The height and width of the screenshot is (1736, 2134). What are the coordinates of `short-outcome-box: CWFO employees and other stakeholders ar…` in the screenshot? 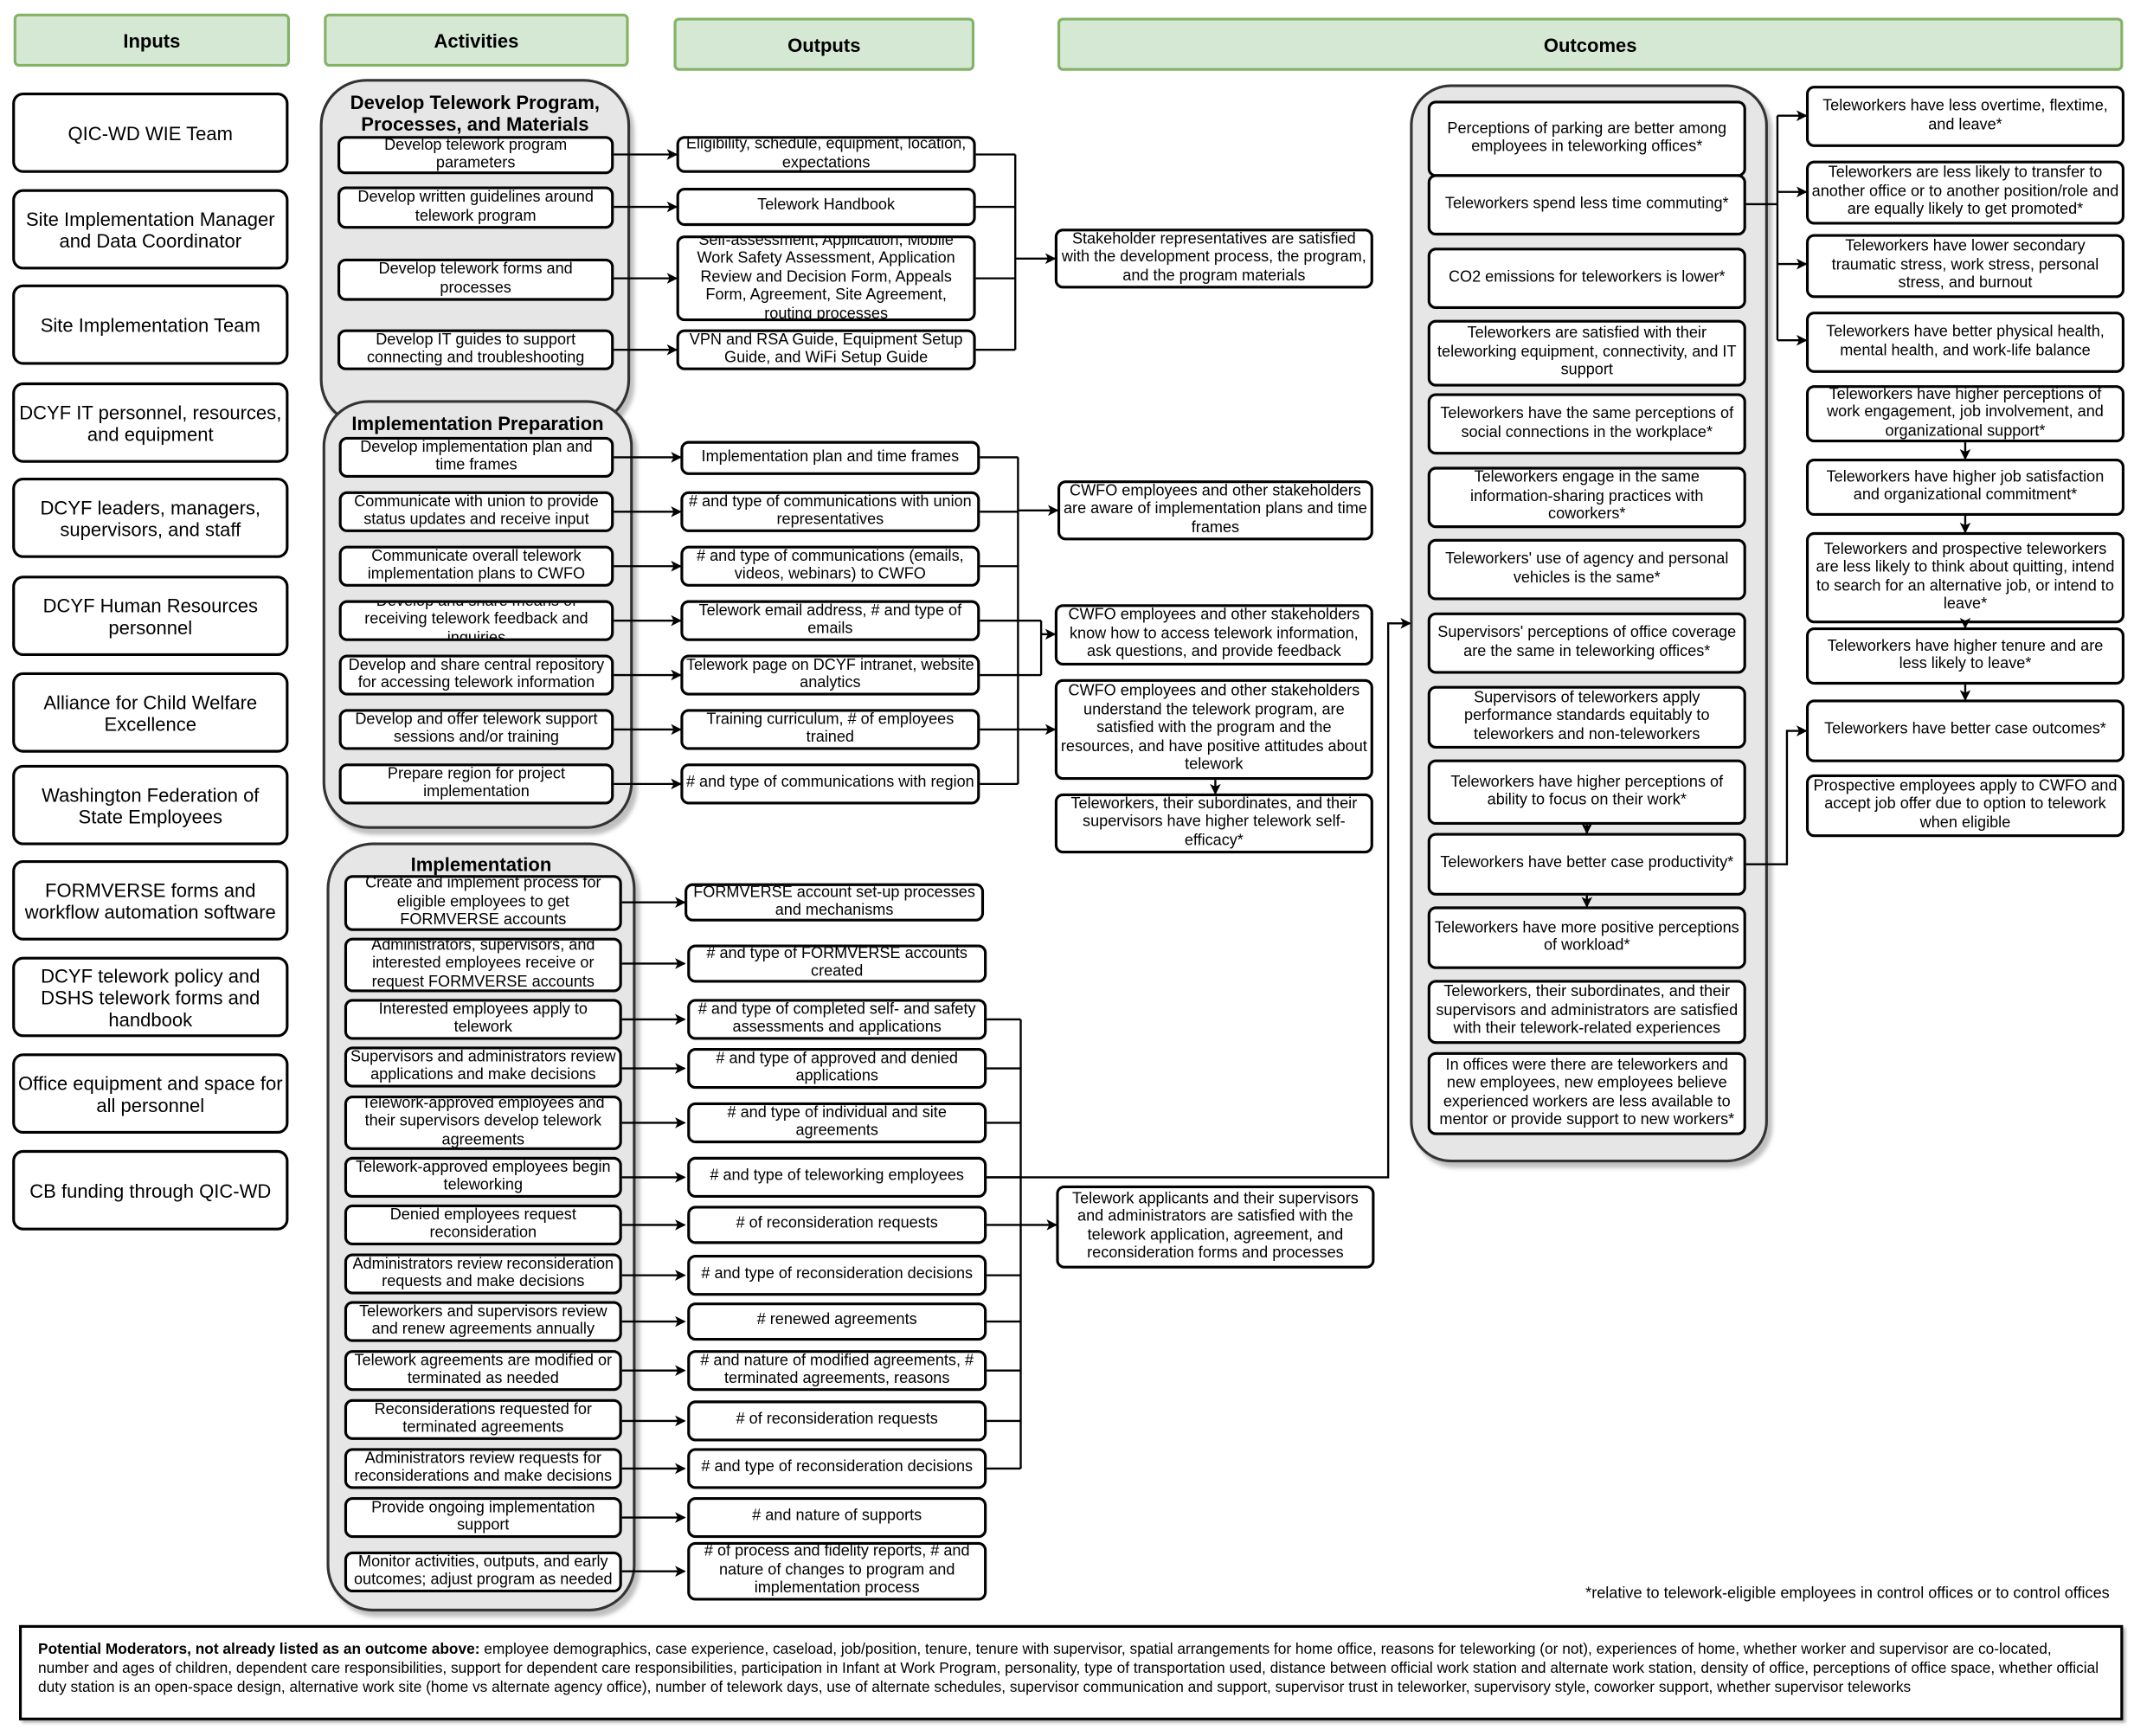 It's located at (1215, 511).